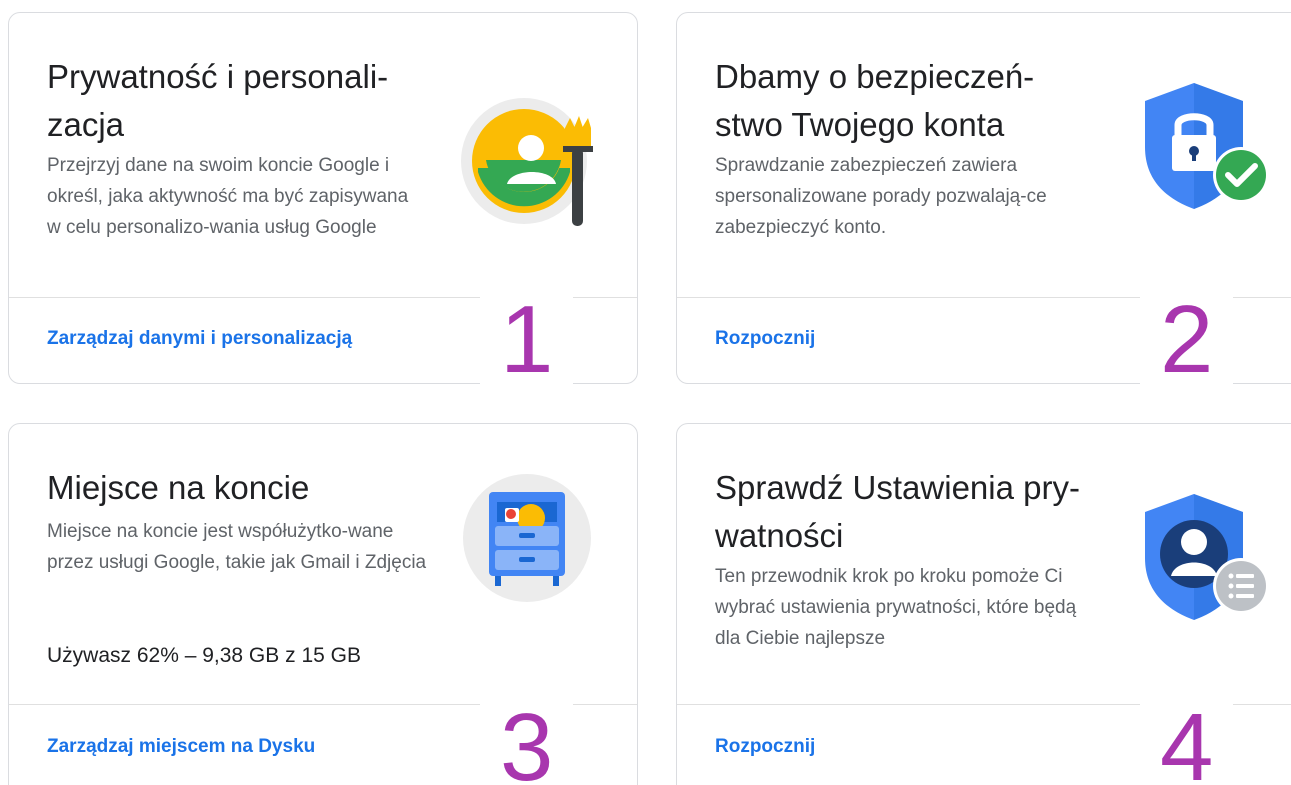  What do you see at coordinates (527, 340) in the screenshot?
I see `step-number-1: 1` at bounding box center [527, 340].